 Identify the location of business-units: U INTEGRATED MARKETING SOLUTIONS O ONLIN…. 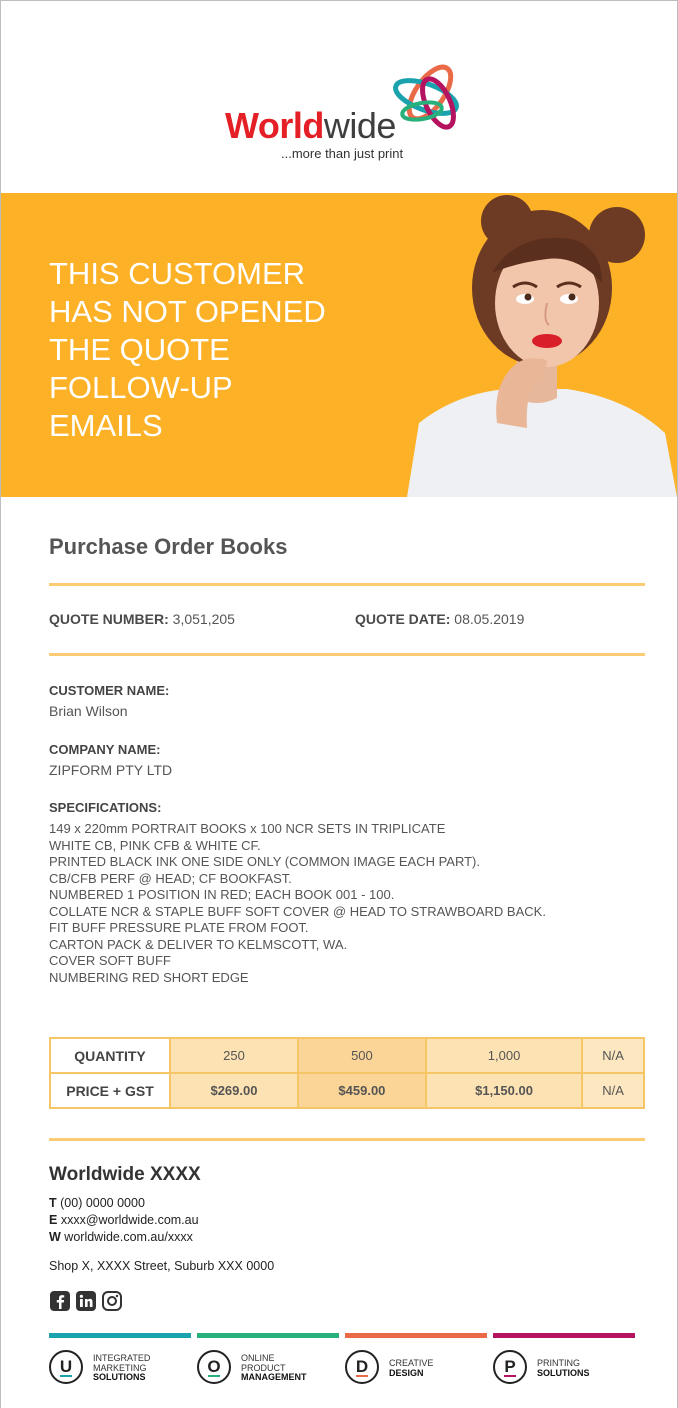
(342, 1368).